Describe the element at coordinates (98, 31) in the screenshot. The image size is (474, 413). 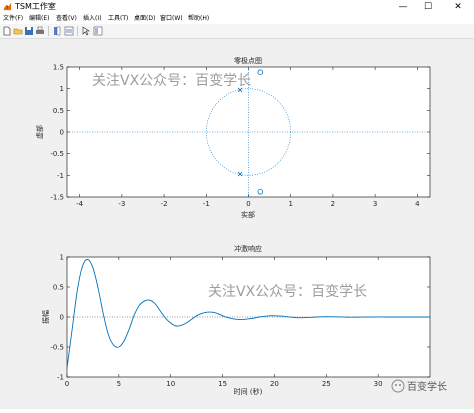
I see `plot-tools-icon` at that location.